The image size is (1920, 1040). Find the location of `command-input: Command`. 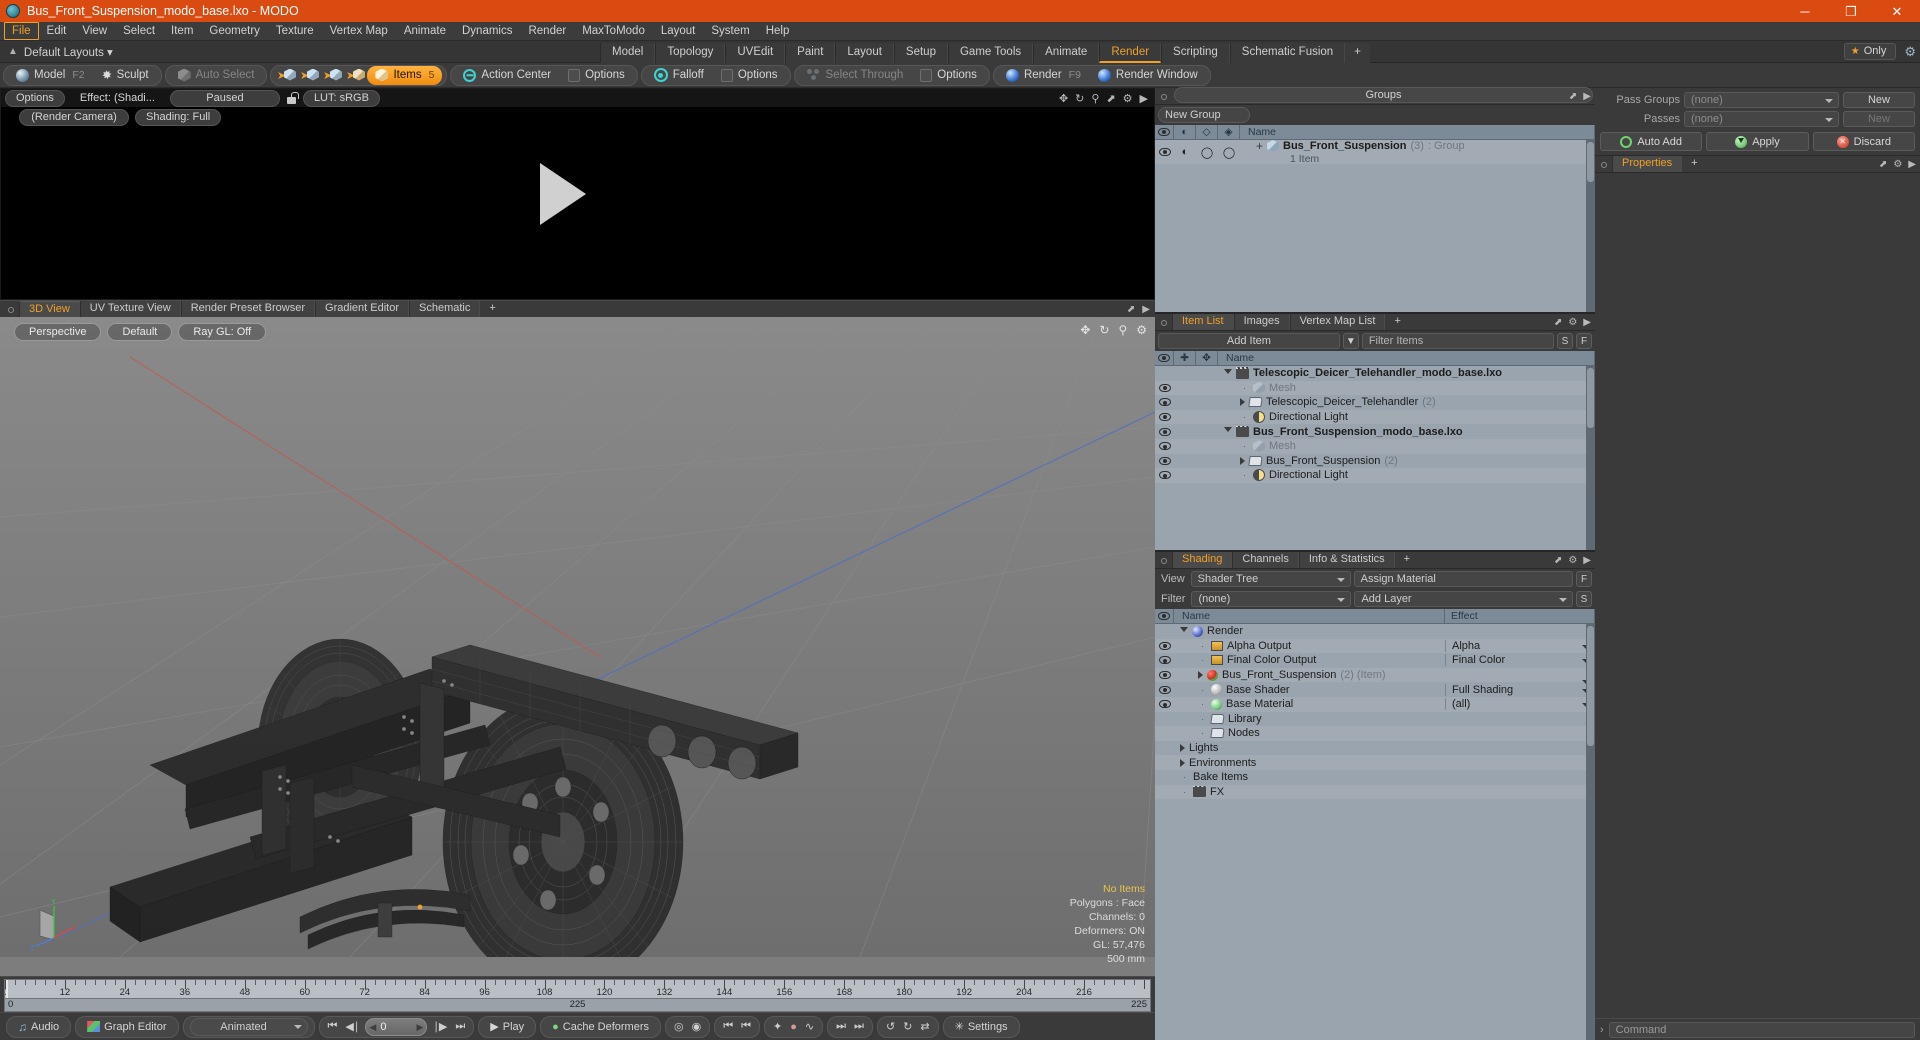

command-input: Command is located at coordinates (1761, 1029).